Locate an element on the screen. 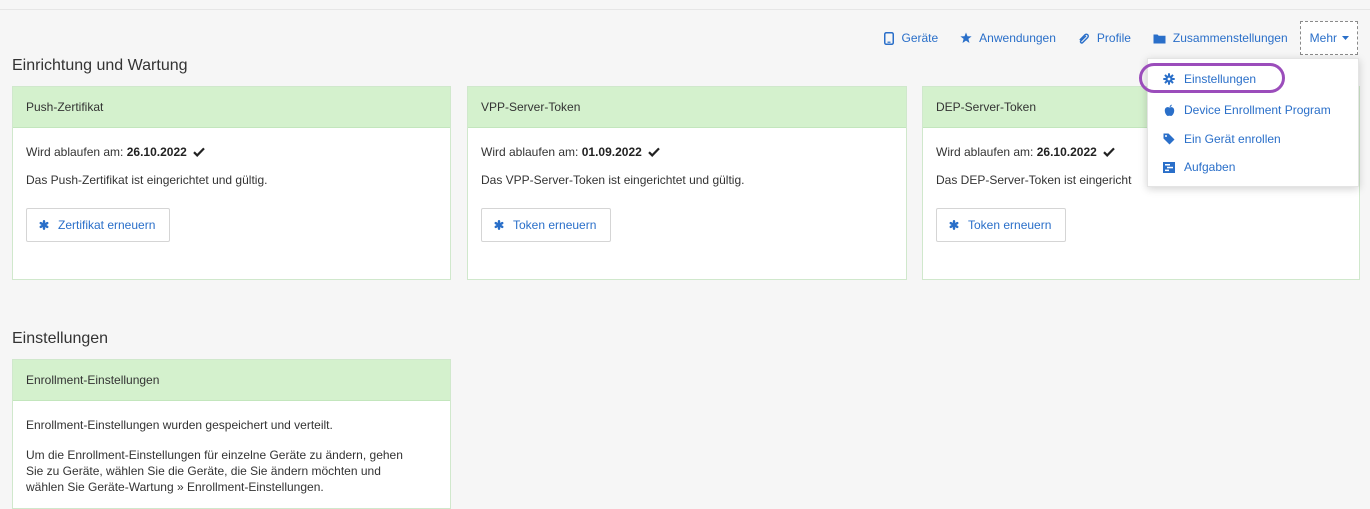 This screenshot has width=1370, height=509. caret-down-icon is located at coordinates (1345, 38).